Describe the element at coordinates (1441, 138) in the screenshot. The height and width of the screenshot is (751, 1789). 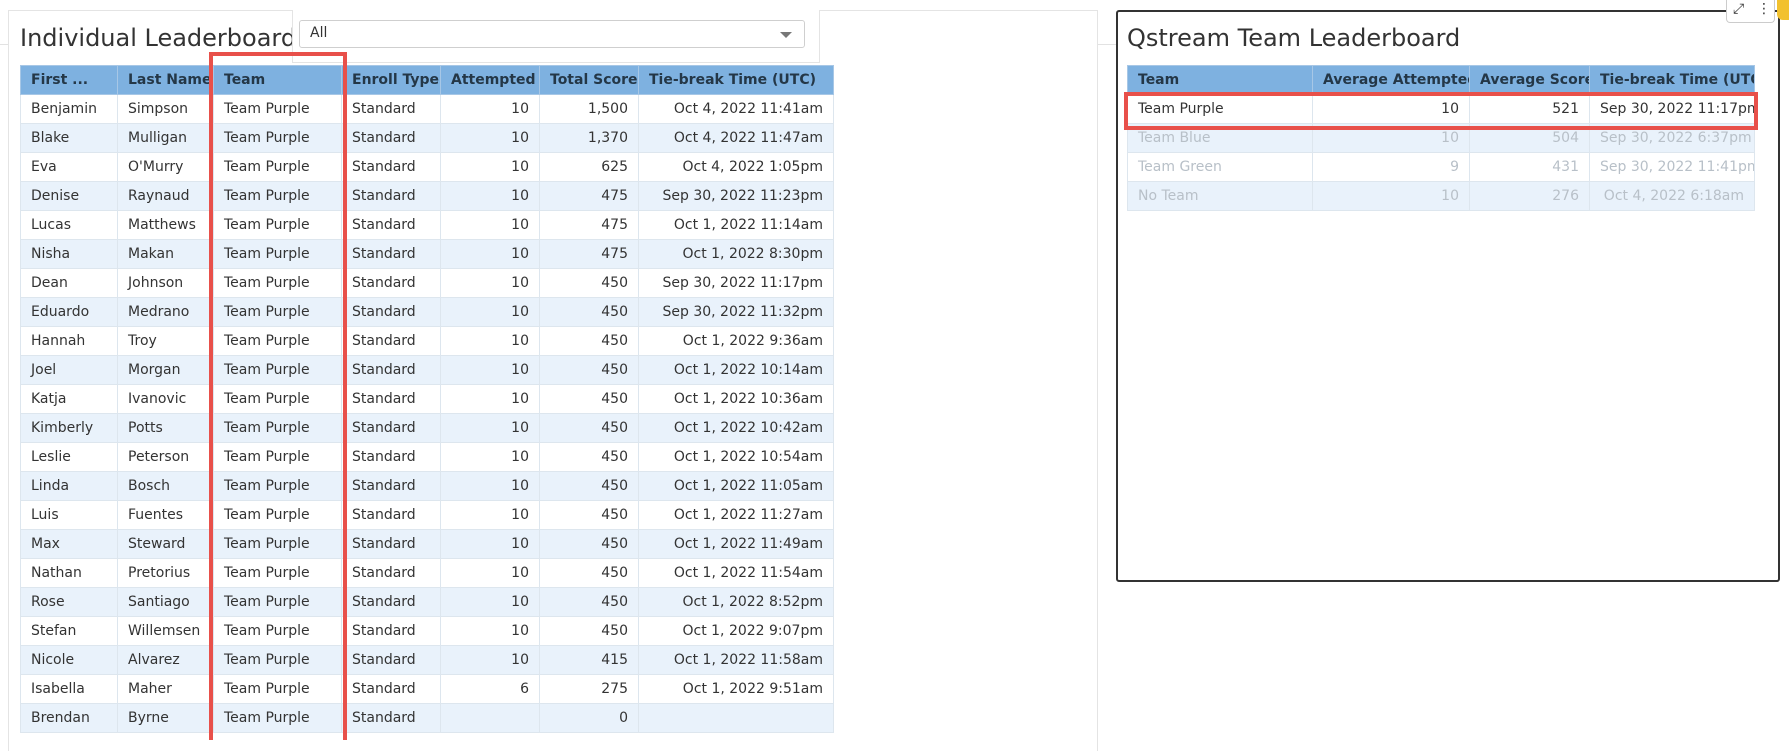
I see `table-row: Team Blue 10 504 Sep 30, 2022 6:37pm` at that location.